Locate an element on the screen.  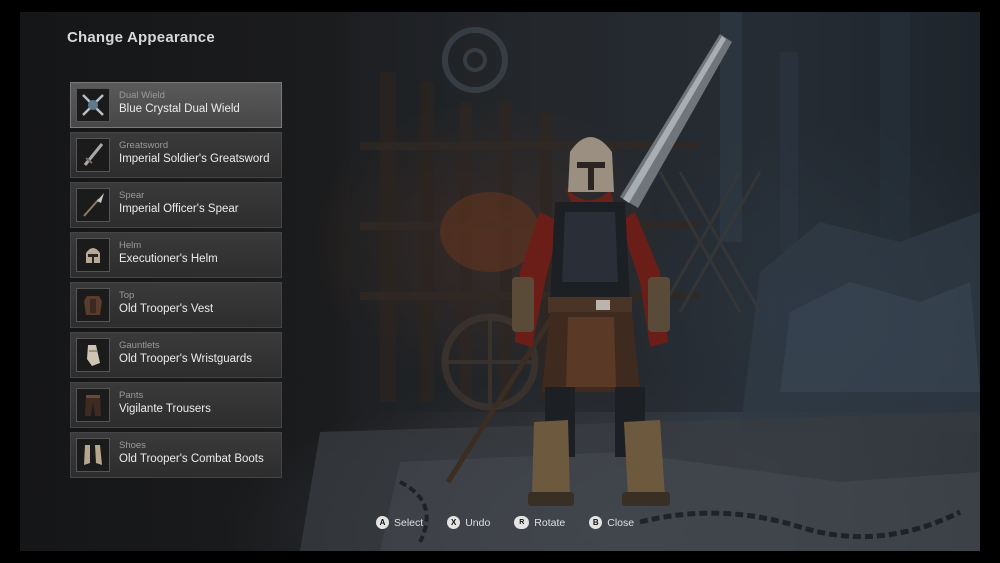
slot-category-label: Shoes is located at coordinates (132, 445).